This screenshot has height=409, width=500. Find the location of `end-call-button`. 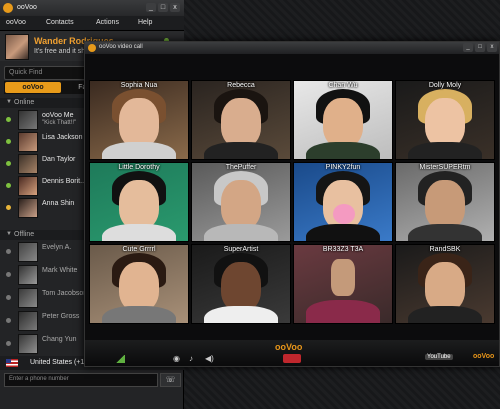

end-call-button is located at coordinates (292, 358).